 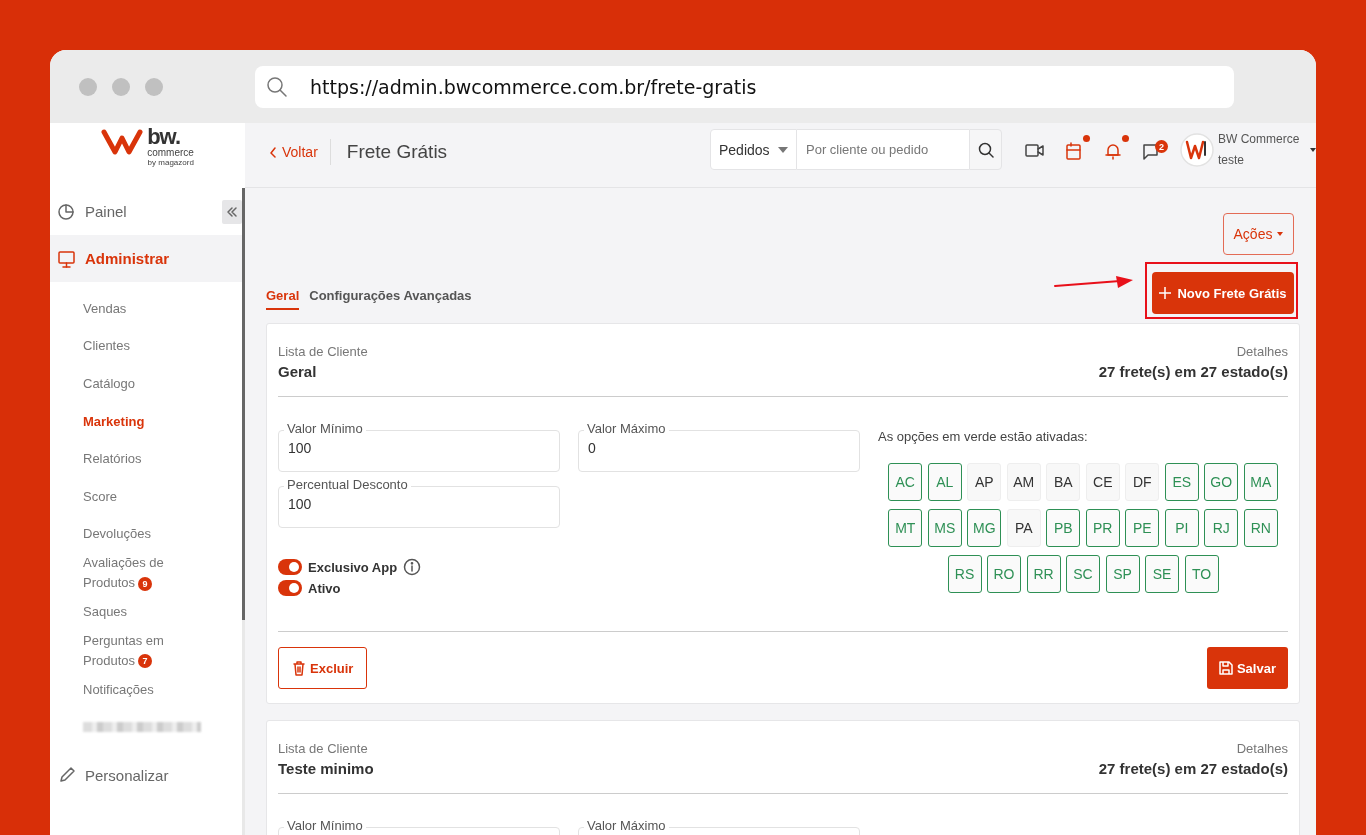 What do you see at coordinates (1094, 282) in the screenshot?
I see `arrow-icon` at bounding box center [1094, 282].